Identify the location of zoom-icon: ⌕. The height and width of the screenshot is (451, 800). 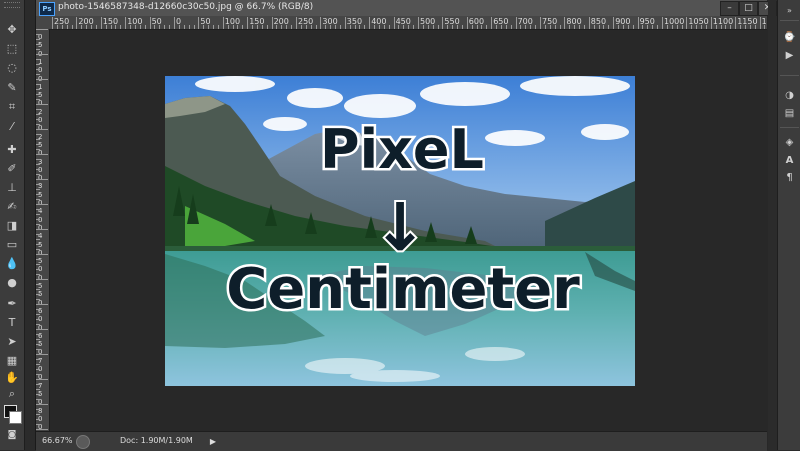
(12, 393).